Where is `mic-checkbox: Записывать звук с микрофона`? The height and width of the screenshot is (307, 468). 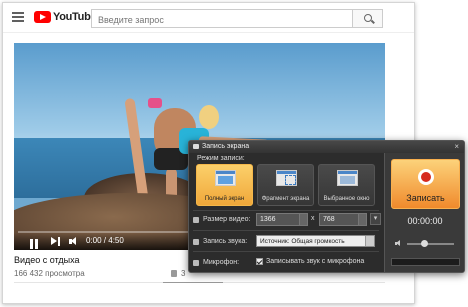 mic-checkbox: Записывать звук с микрофона is located at coordinates (310, 261).